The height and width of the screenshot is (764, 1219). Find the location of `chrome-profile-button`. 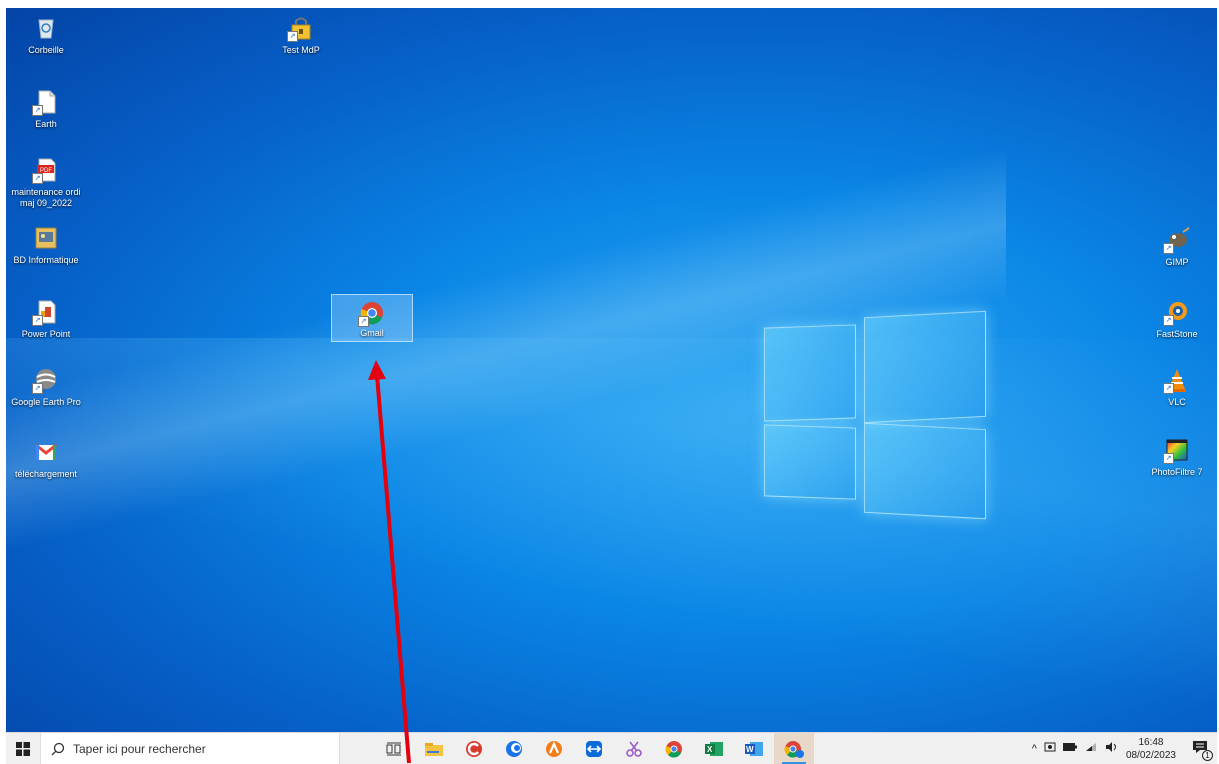

chrome-profile-button is located at coordinates (794, 748).